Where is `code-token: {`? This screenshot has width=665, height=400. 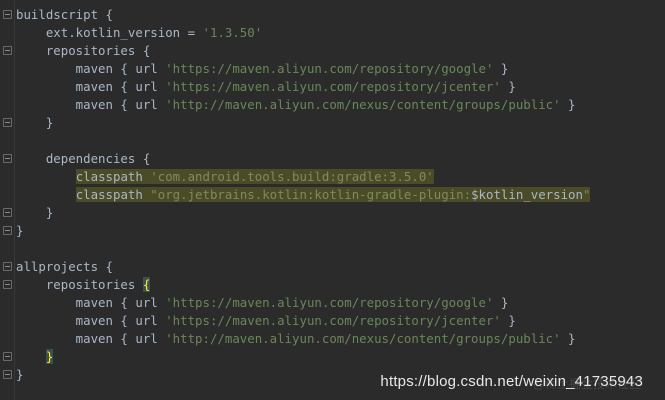
code-token: { is located at coordinates (146, 284).